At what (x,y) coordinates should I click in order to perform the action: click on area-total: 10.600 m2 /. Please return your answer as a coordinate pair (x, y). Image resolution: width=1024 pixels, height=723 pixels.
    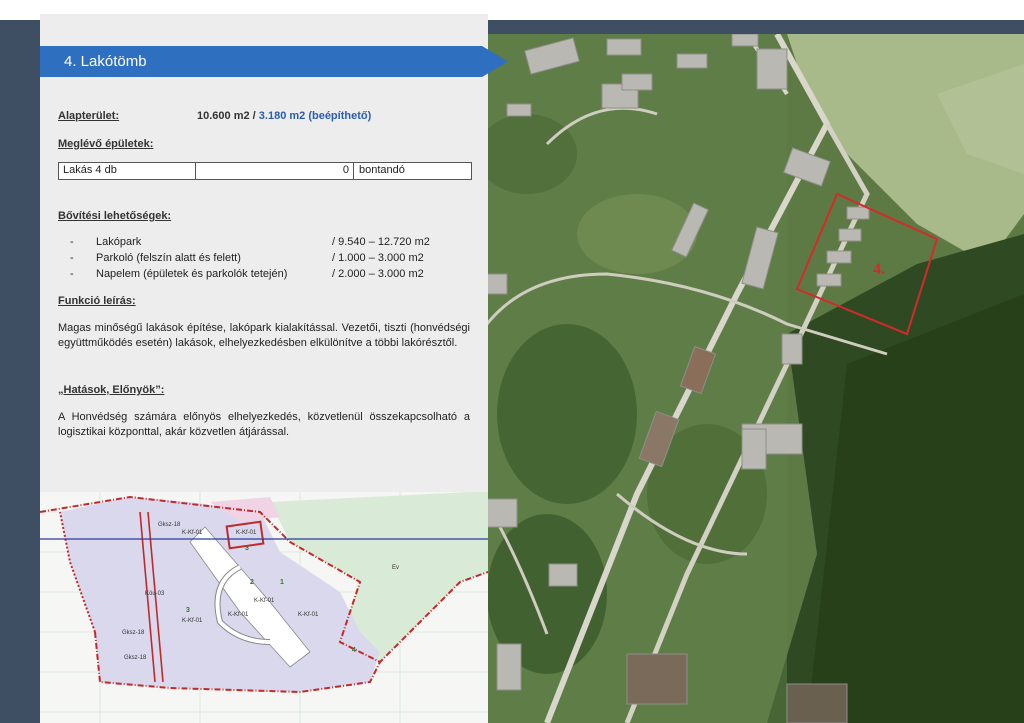
    Looking at the image, I should click on (228, 116).